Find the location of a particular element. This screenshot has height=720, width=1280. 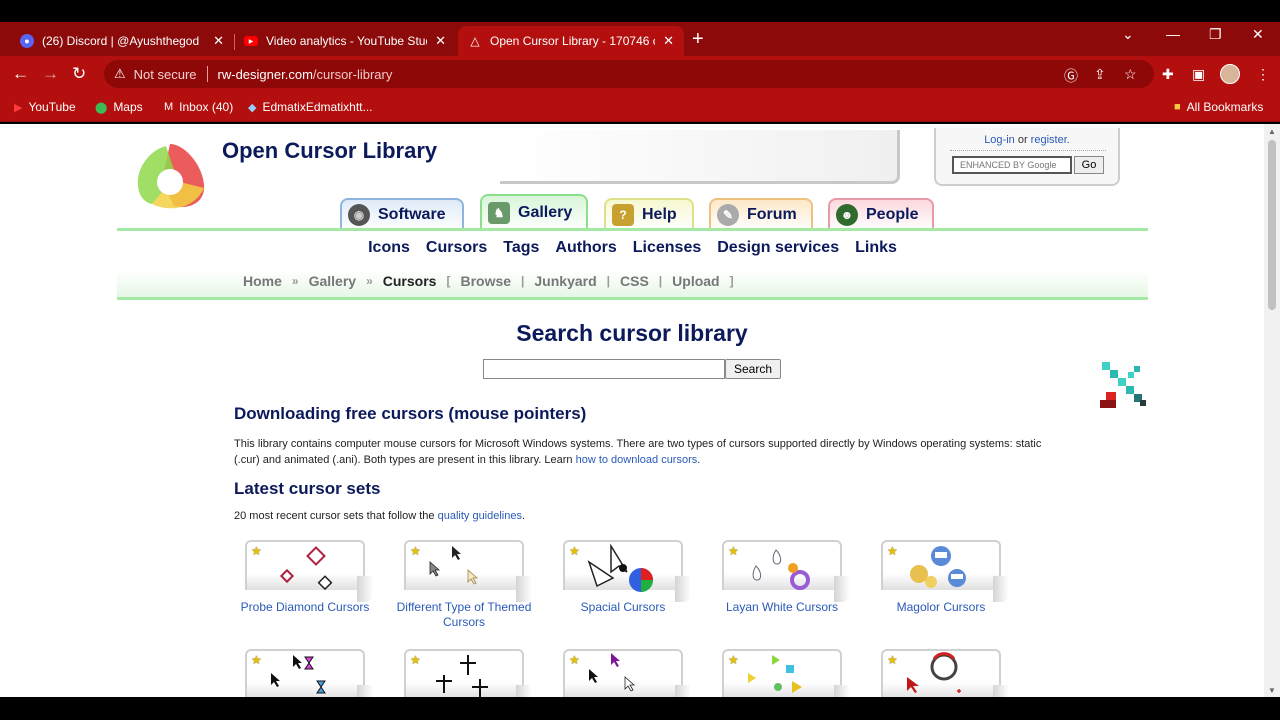

breadcrumb-arrow-icon: » is located at coordinates (295, 281).